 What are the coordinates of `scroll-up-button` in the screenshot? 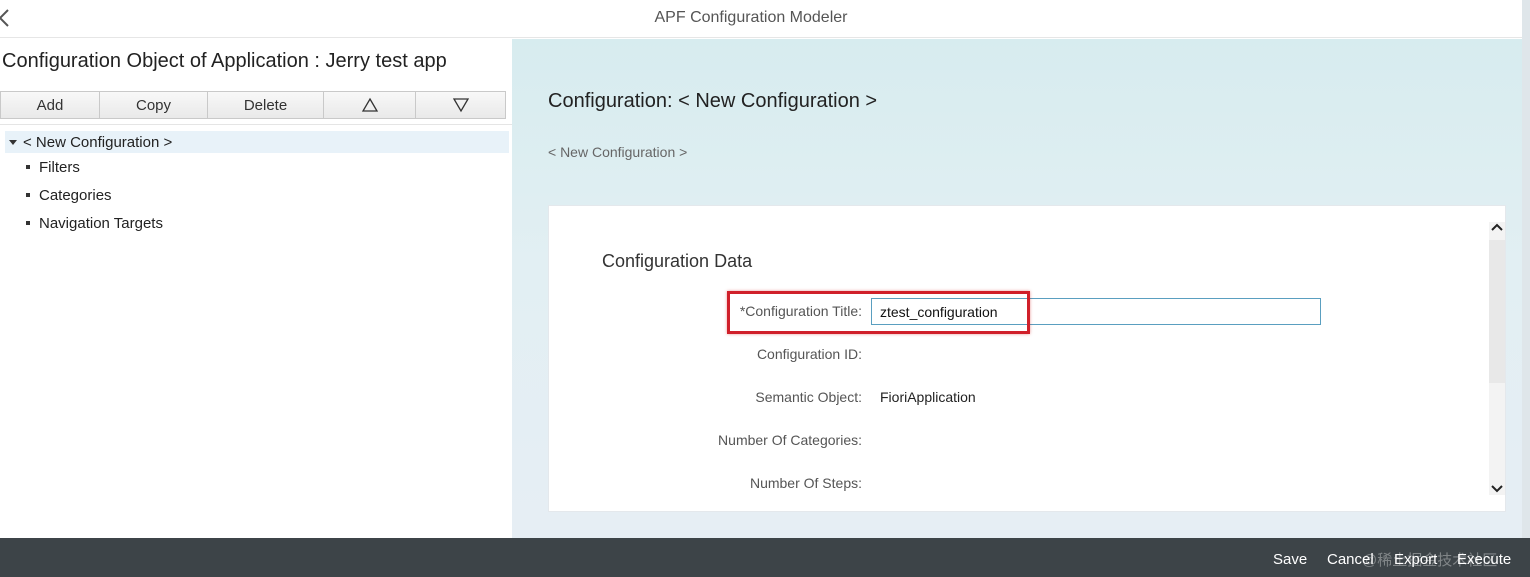 It's located at (1497, 227).